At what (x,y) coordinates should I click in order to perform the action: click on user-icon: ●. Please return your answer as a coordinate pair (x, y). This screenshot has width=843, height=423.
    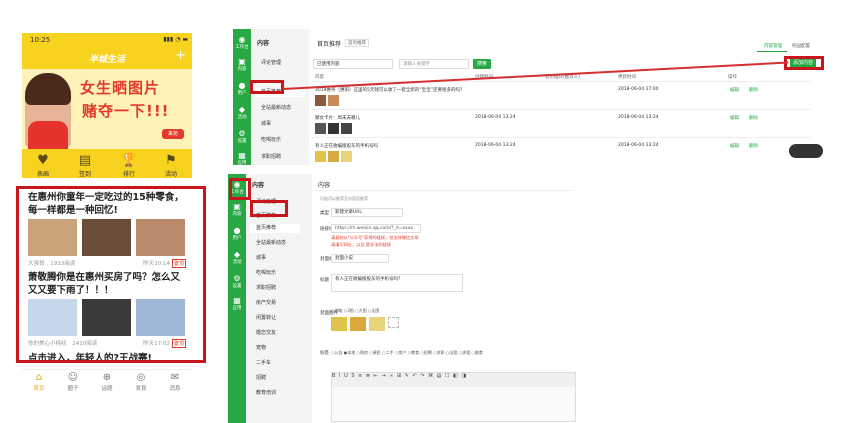
    Looking at the image, I should click on (237, 230).